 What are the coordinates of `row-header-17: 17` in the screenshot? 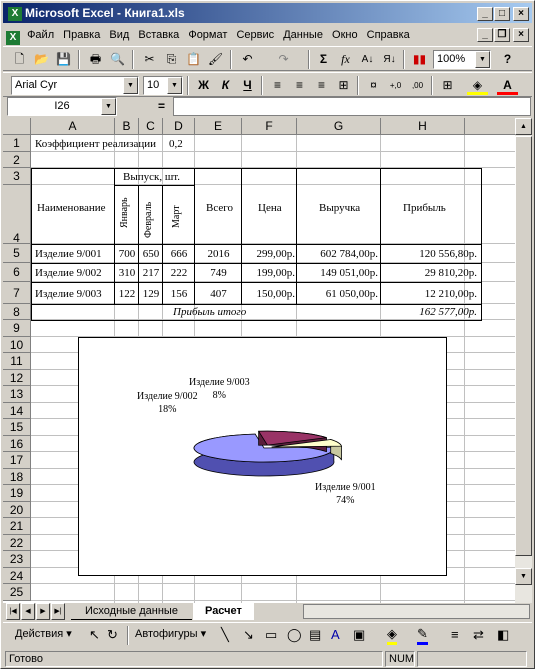 It's located at (17, 460).